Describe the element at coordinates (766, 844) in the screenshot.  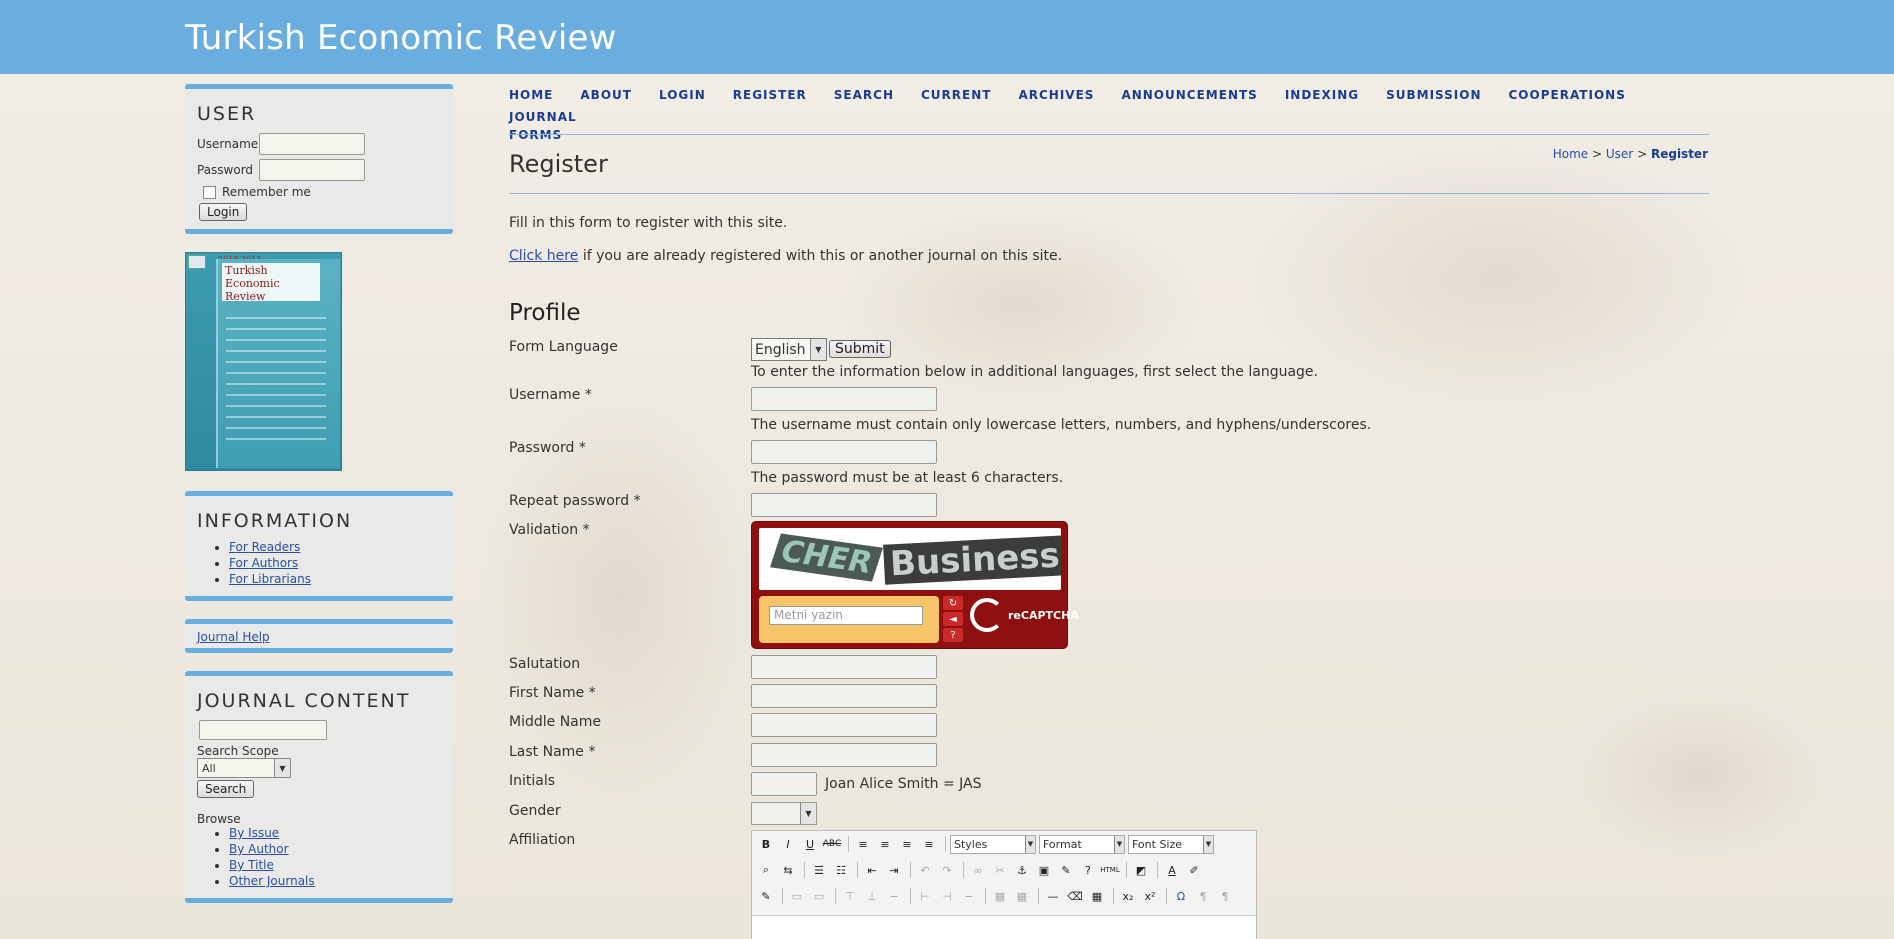
I see `bold-icon: B` at that location.